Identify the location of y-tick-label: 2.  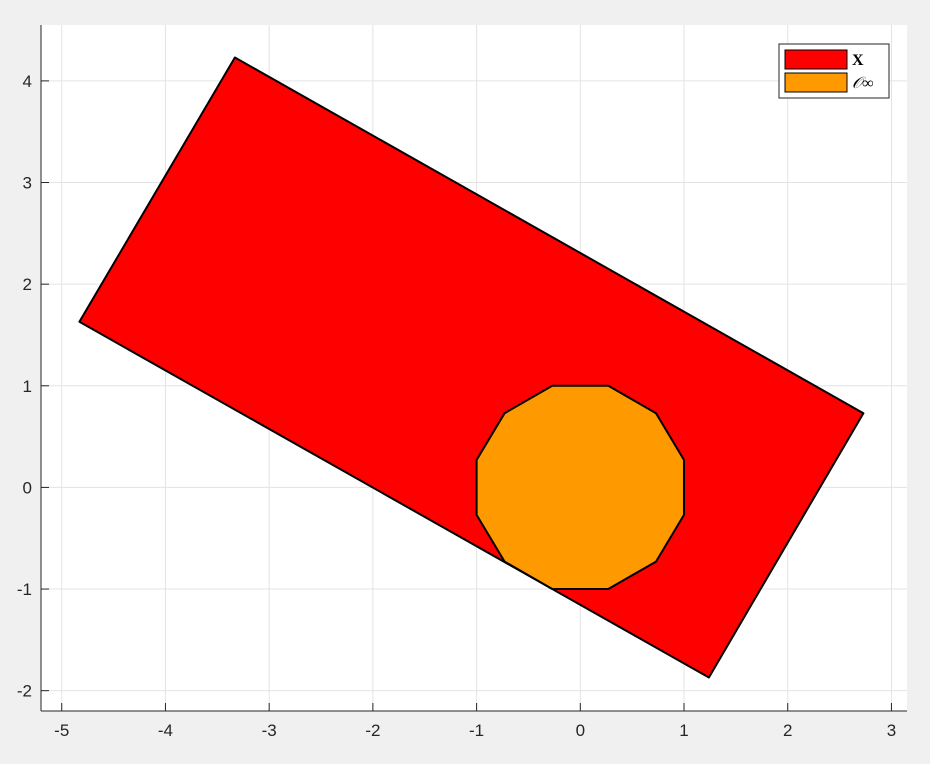
(27, 284).